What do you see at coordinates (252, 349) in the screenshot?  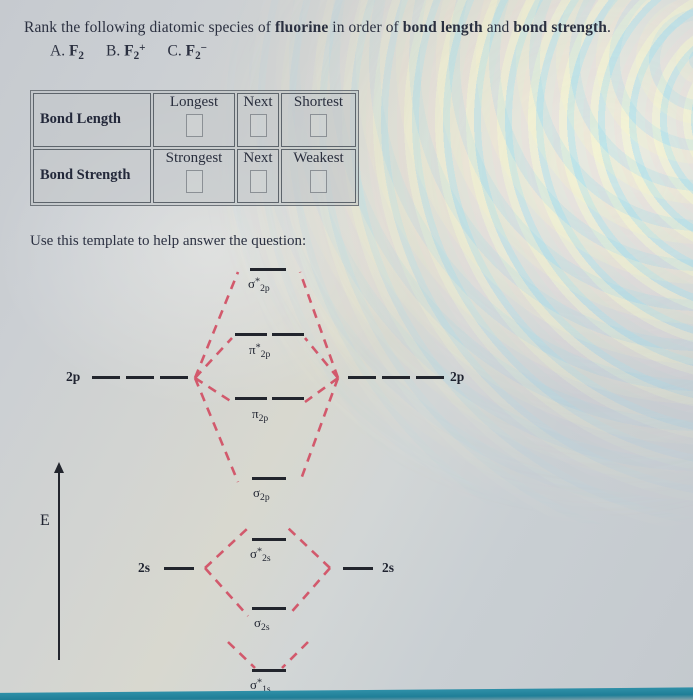 I see `mo-symbol-1: π` at bounding box center [252, 349].